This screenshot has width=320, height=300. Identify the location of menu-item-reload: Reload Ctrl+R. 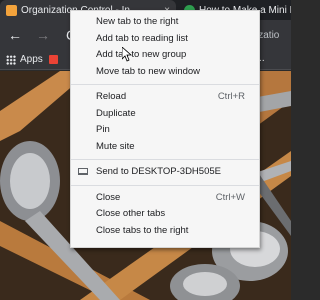
(165, 97).